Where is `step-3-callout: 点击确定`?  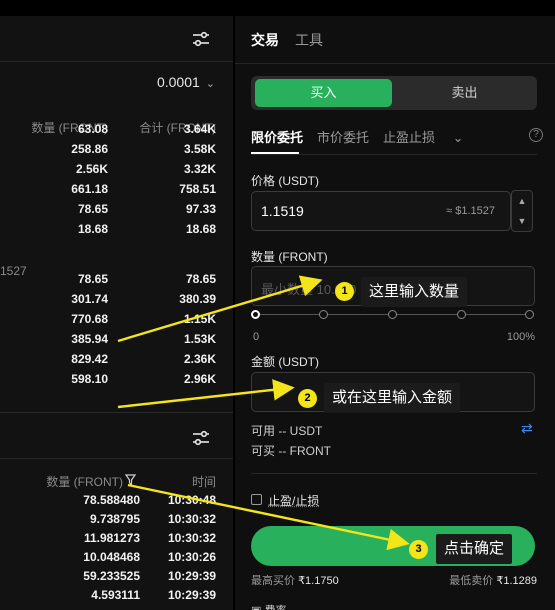
step-3-callout: 点击确定 is located at coordinates (474, 549).